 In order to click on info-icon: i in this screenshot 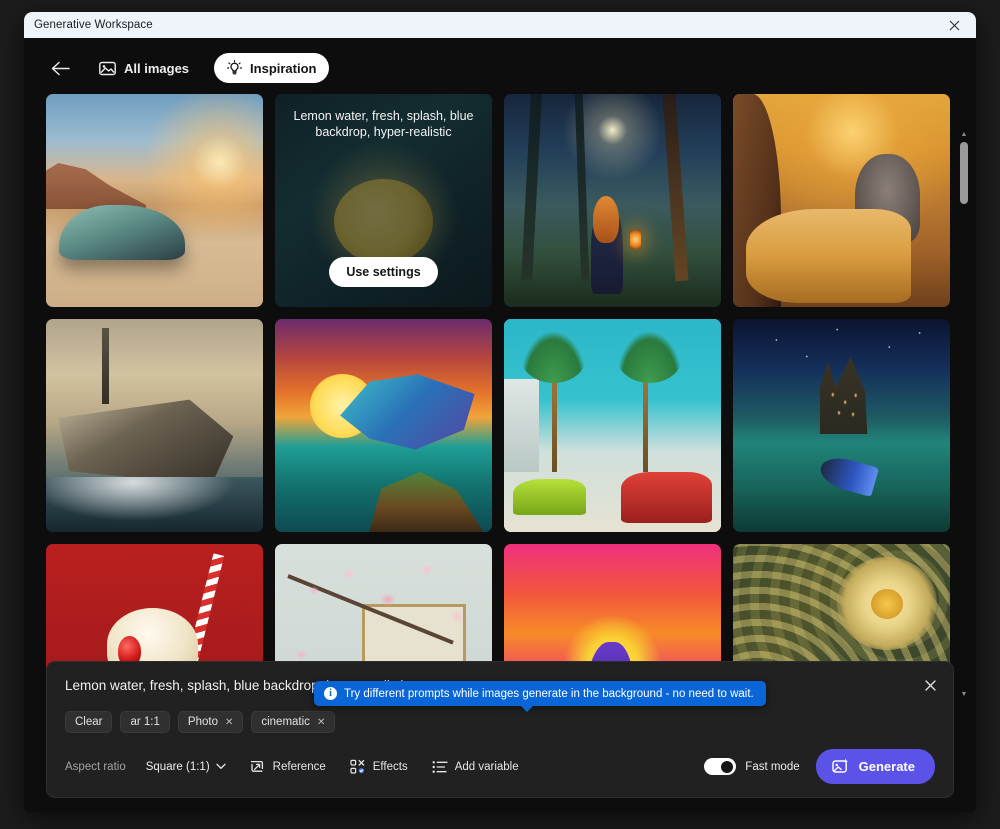, I will do `click(330, 693)`.